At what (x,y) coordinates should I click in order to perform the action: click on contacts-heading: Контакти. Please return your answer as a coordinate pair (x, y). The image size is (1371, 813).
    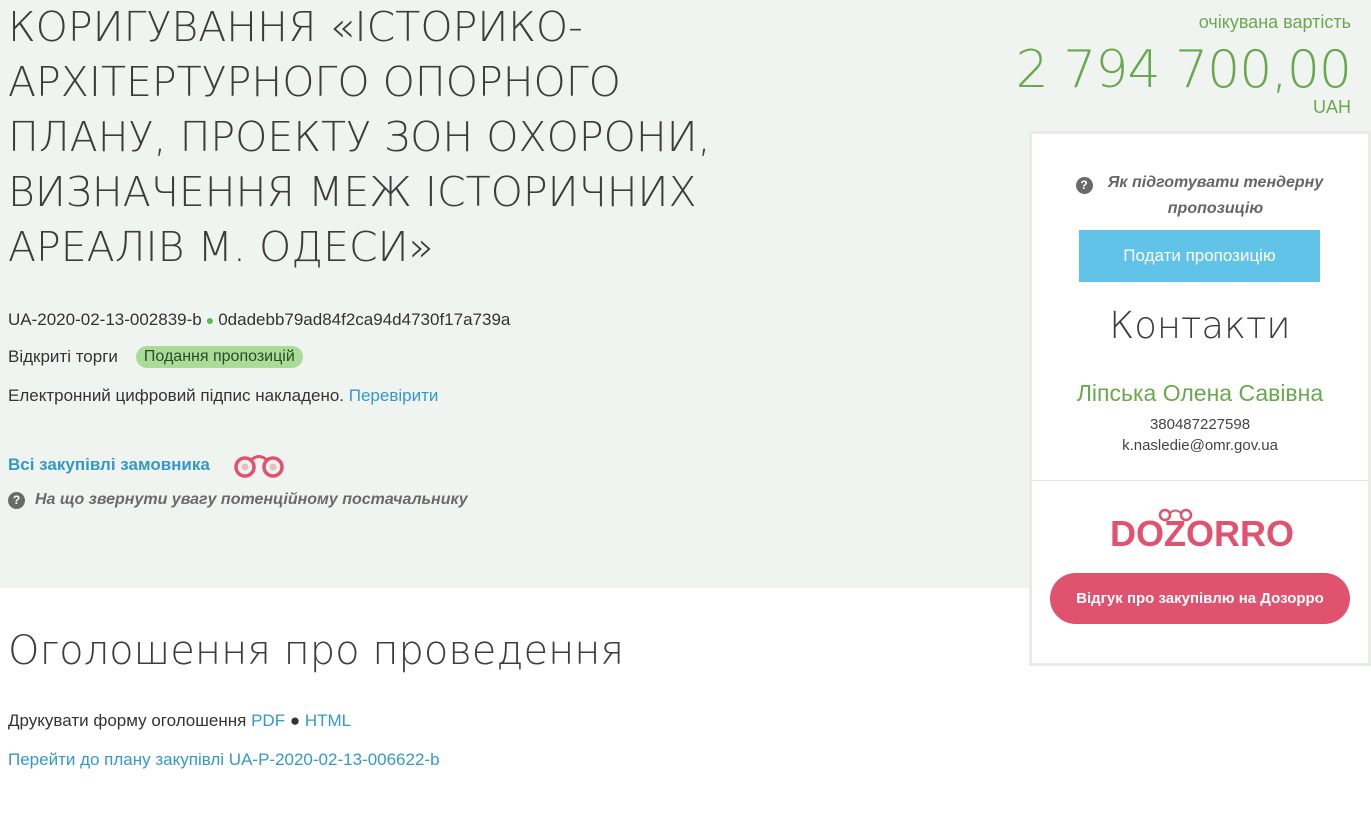
    Looking at the image, I should click on (1200, 325).